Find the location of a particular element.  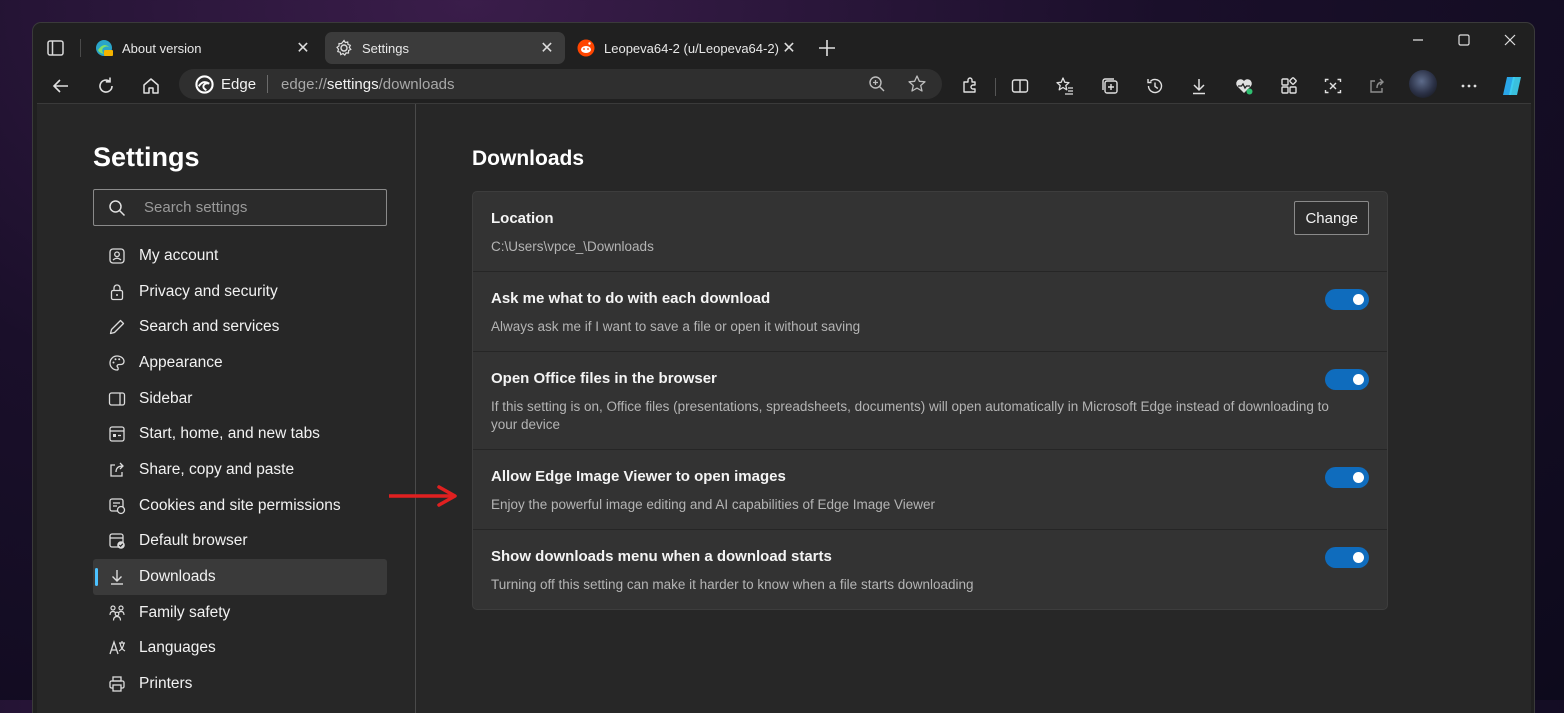

newtab-icon is located at coordinates (117, 434).